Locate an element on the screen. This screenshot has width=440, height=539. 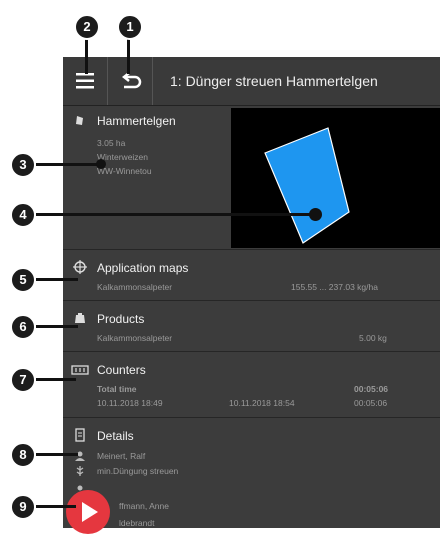
field-name: Hammertelgen is located at coordinates (136, 121).